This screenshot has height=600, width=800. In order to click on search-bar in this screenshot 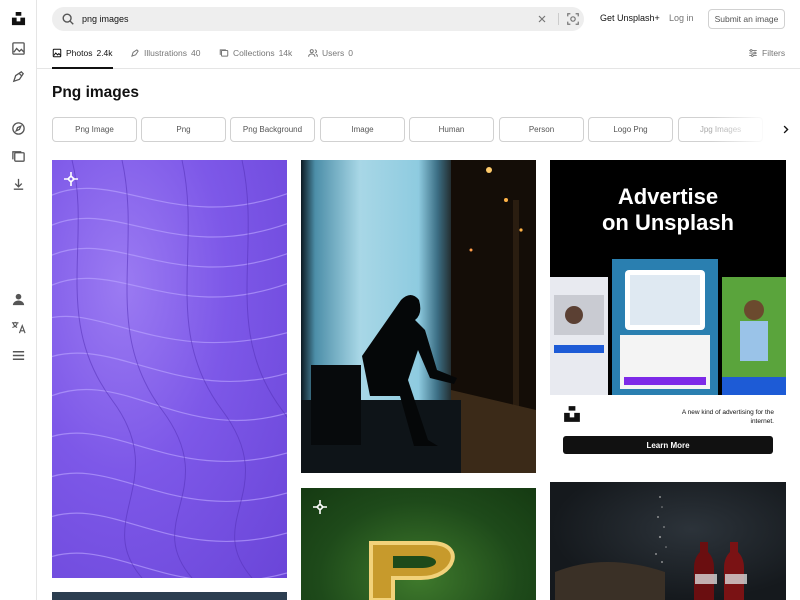, I will do `click(318, 19)`.